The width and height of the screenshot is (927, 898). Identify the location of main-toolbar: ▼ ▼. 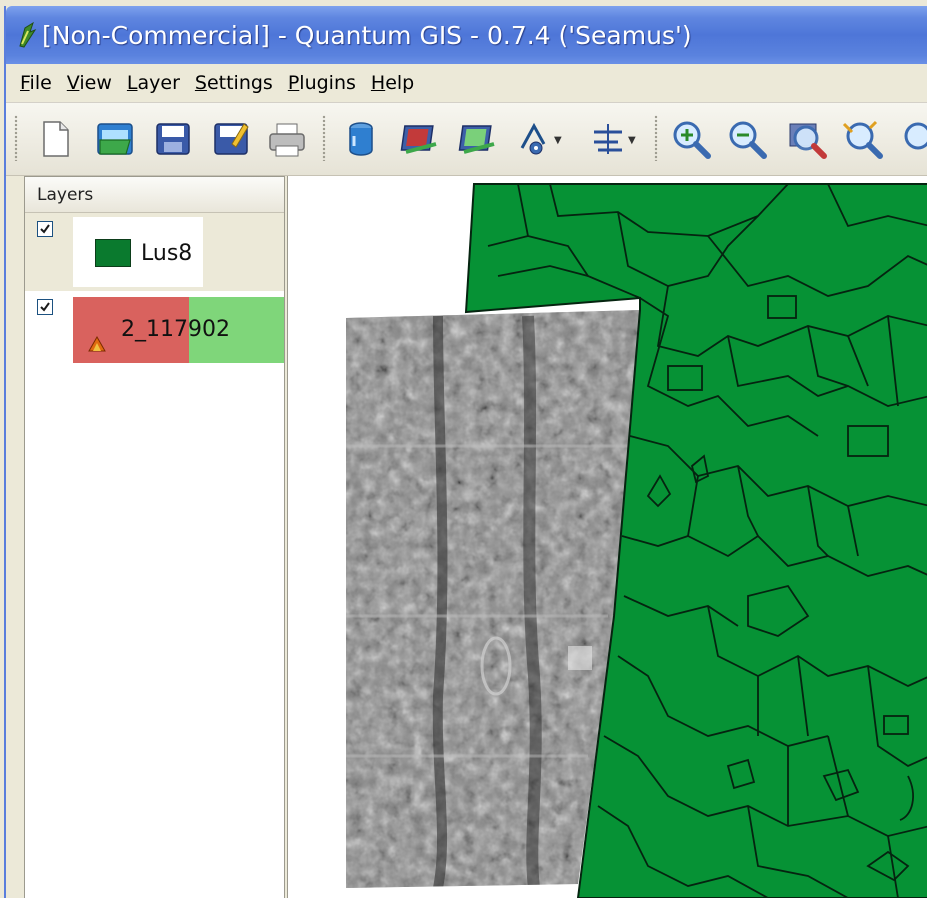
(466, 139).